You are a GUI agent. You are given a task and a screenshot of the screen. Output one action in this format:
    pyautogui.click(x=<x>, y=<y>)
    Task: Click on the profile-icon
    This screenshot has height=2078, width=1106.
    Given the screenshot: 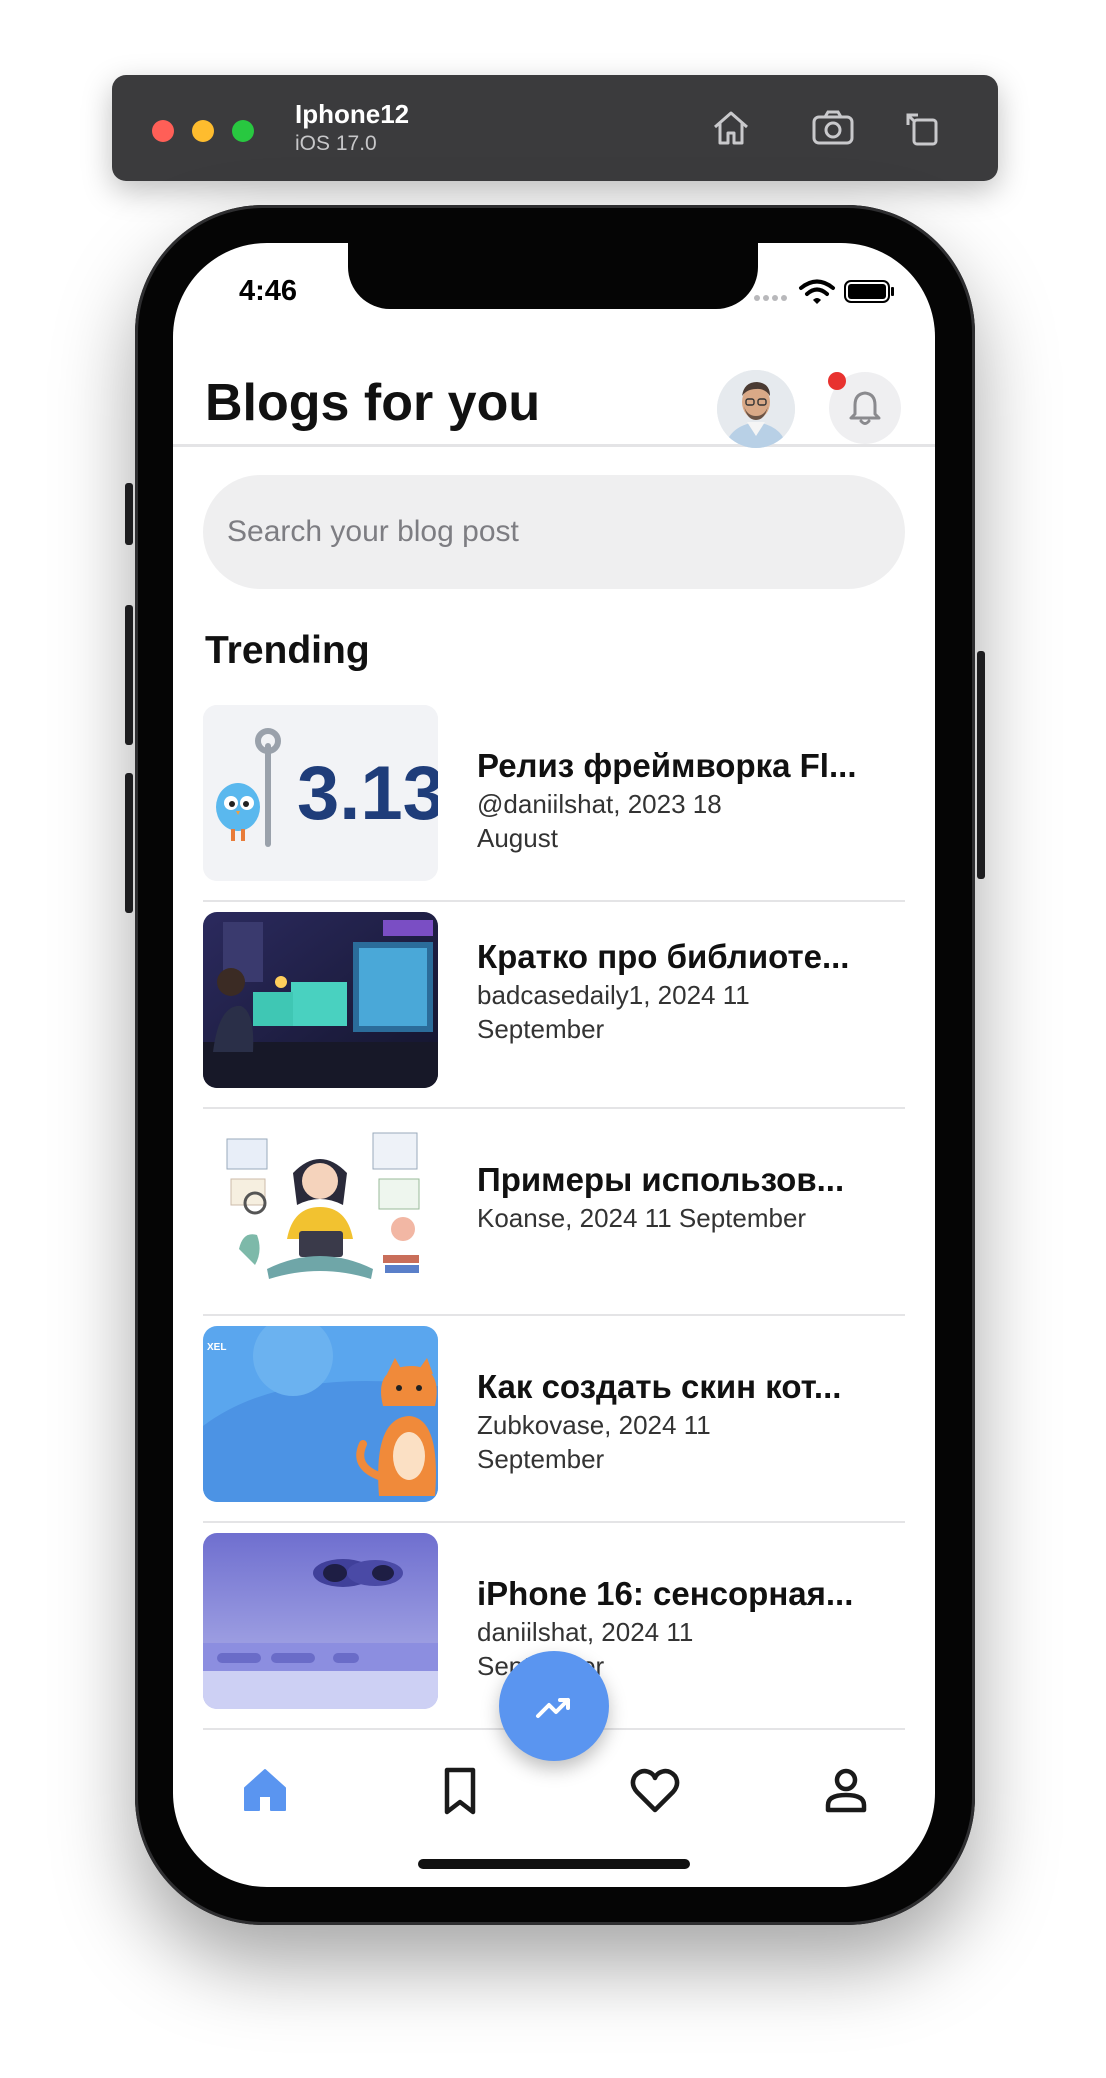 What is the action you would take?
    pyautogui.click(x=846, y=1790)
    